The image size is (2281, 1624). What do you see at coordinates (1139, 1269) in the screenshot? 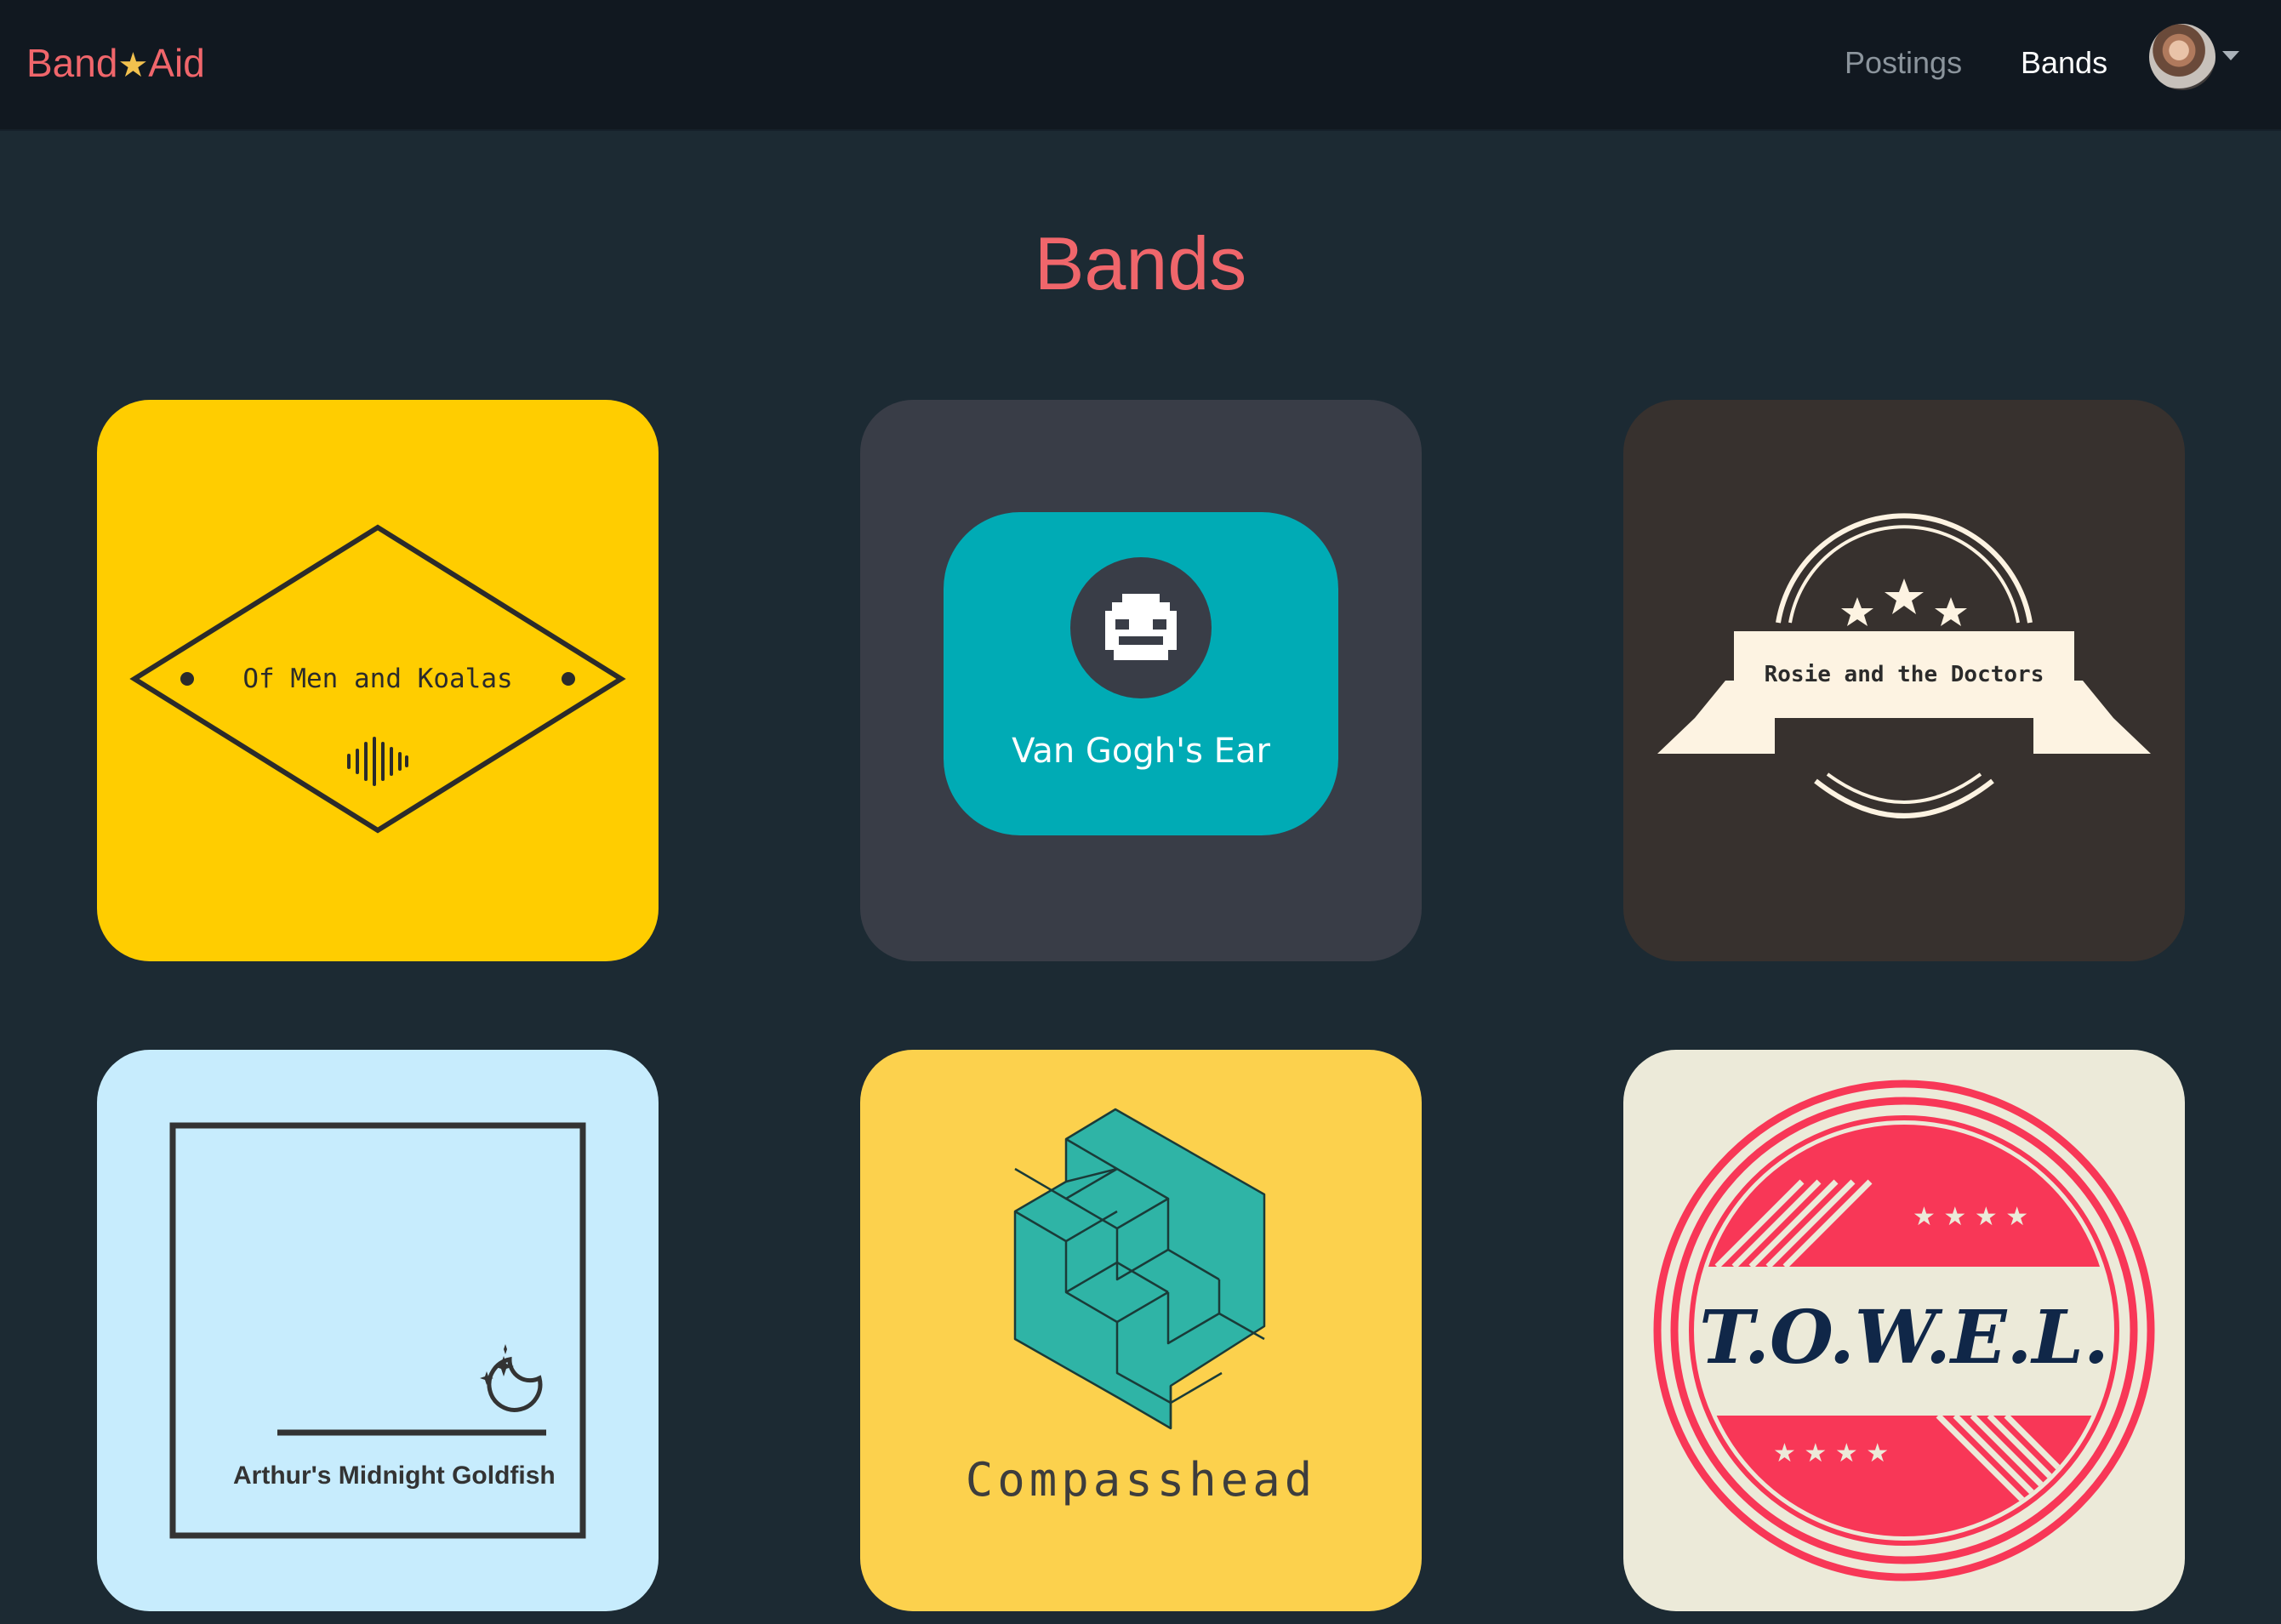
I see `isometric-cubes-icon` at bounding box center [1139, 1269].